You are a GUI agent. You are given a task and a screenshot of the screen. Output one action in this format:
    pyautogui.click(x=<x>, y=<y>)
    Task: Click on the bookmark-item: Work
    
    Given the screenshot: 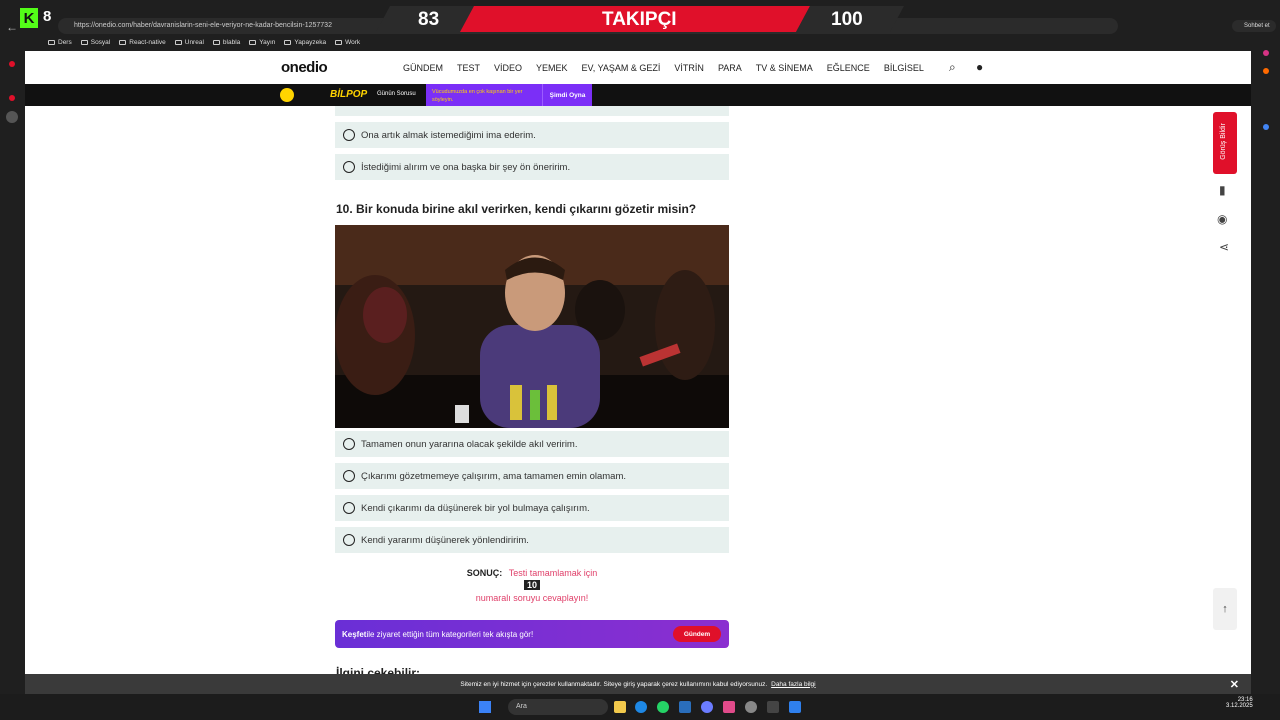 What is the action you would take?
    pyautogui.click(x=347, y=42)
    